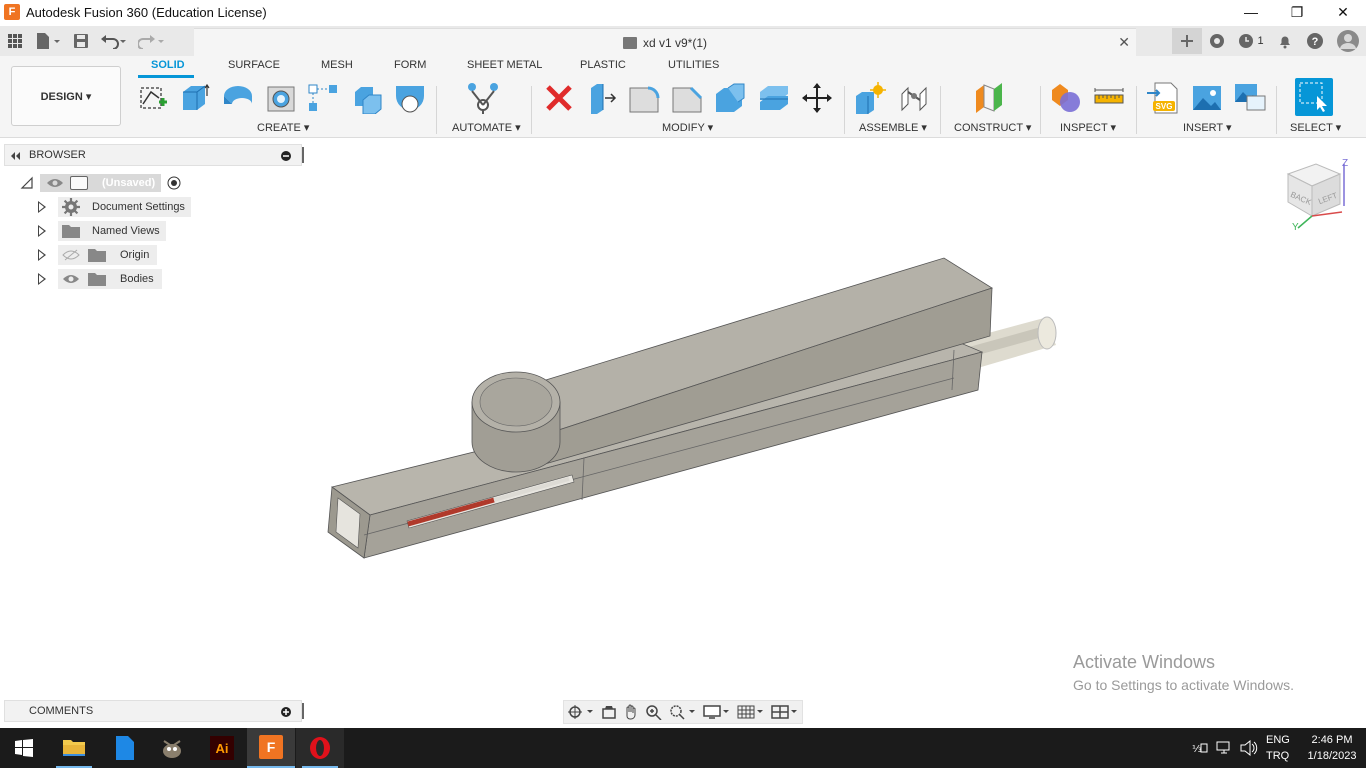  Describe the element at coordinates (730, 98) in the screenshot. I see `shell-icon` at that location.